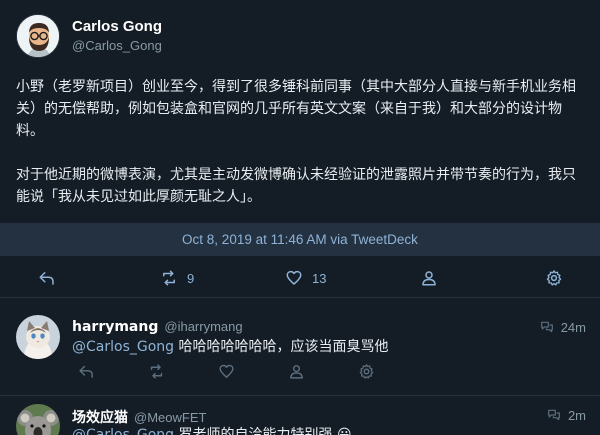  What do you see at coordinates (191, 278) in the screenshot?
I see `retweet-count: 9` at bounding box center [191, 278].